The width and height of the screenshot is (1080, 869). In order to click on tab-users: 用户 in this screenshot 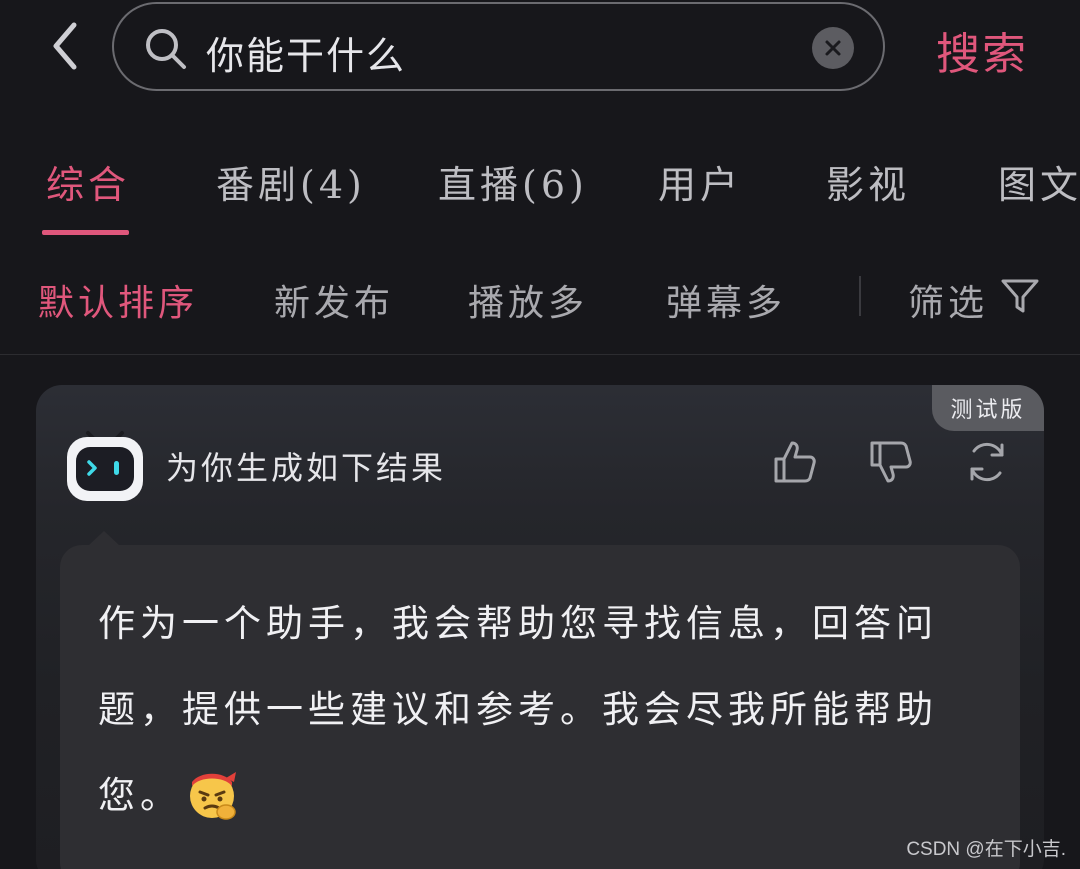, I will do `click(700, 181)`.